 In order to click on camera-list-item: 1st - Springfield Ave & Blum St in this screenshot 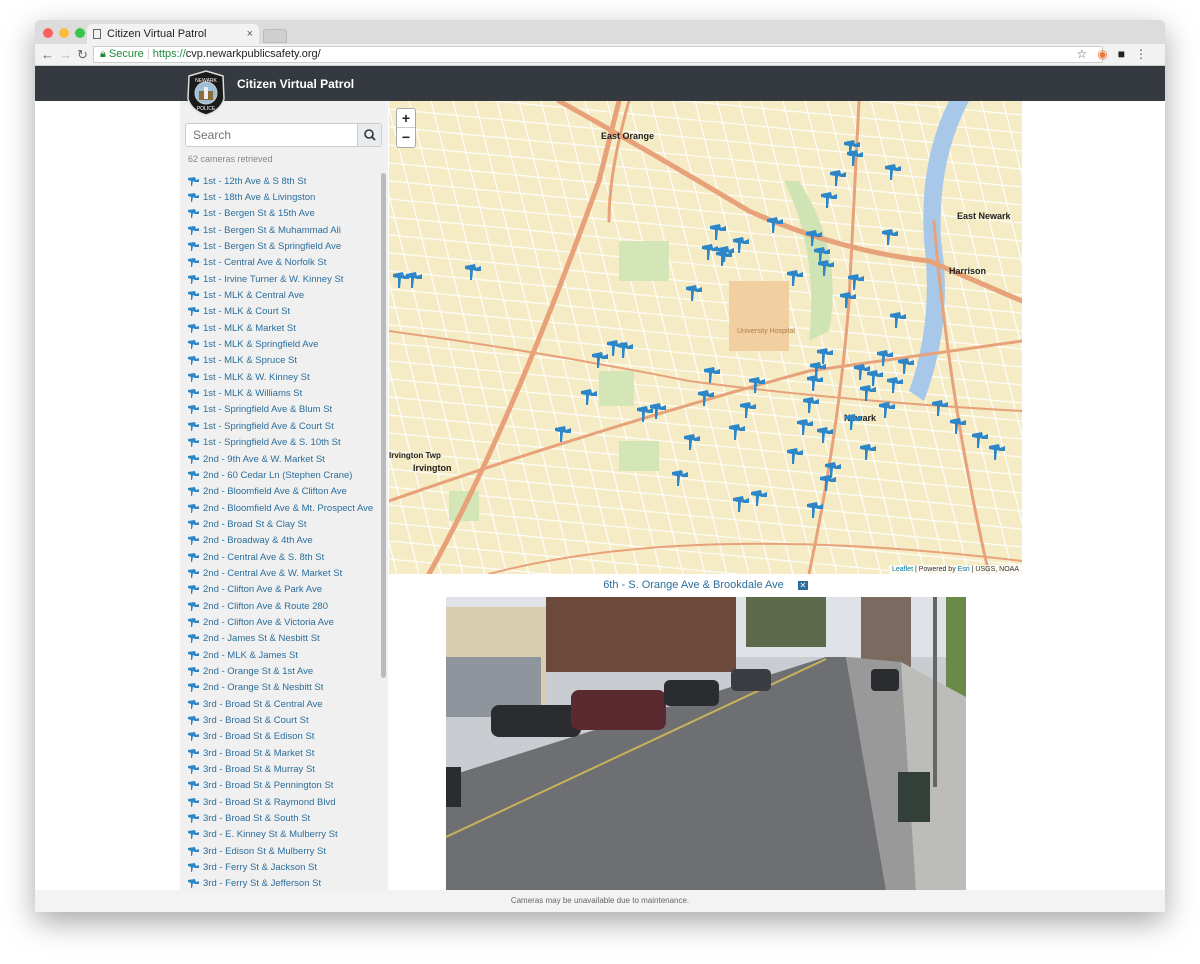, I will do `click(283, 410)`.